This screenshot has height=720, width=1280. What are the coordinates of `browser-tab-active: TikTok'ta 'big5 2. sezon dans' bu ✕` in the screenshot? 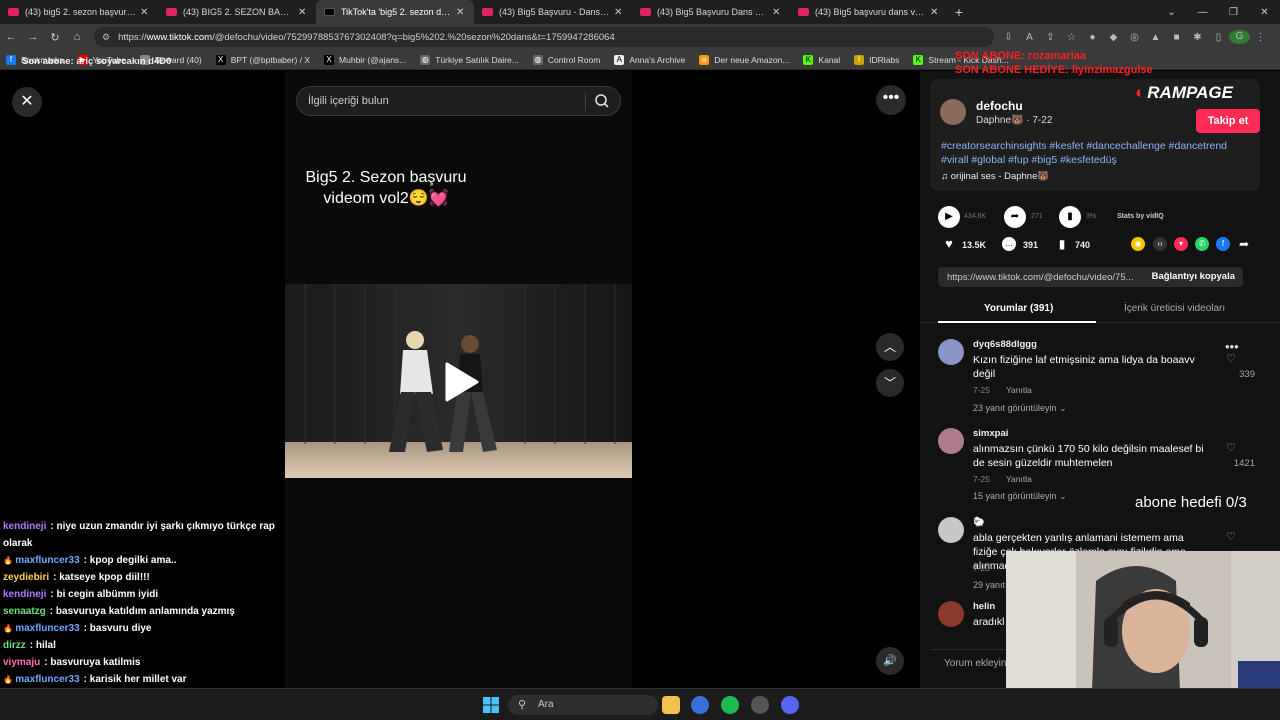 It's located at (395, 12).